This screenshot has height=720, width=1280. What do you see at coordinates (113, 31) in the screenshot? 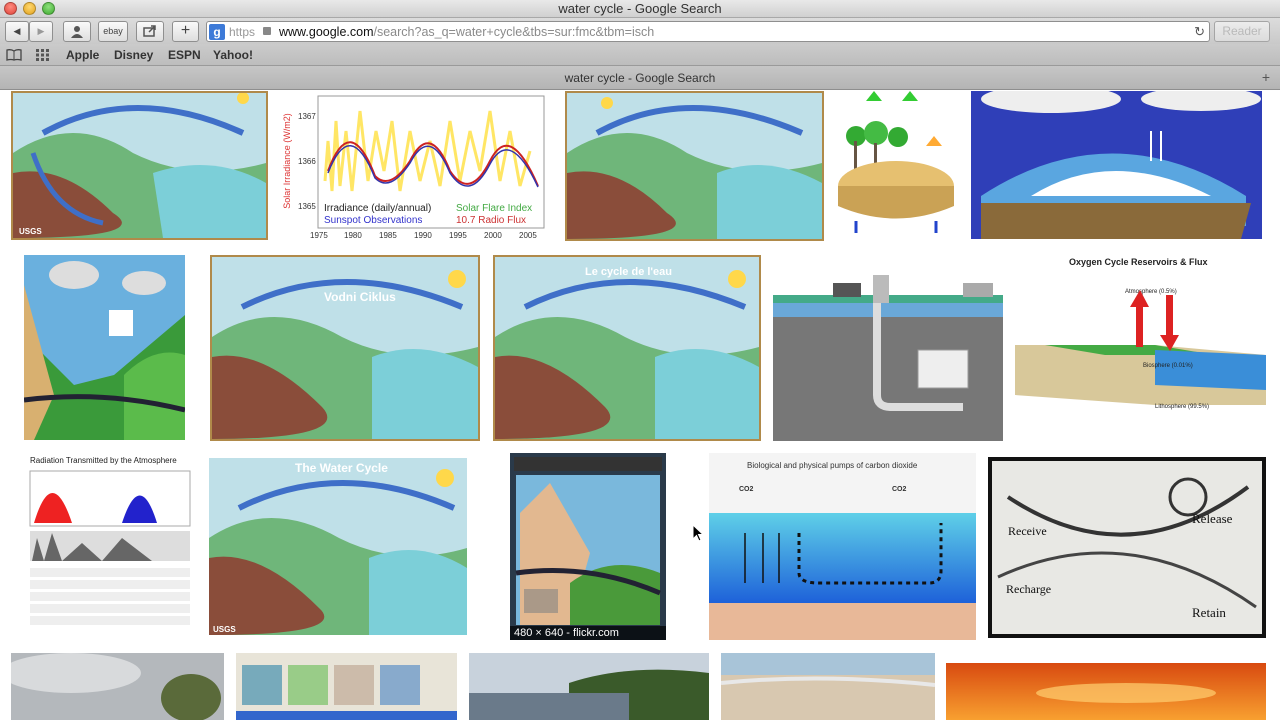
I see `ebay-button: ebay` at bounding box center [113, 31].